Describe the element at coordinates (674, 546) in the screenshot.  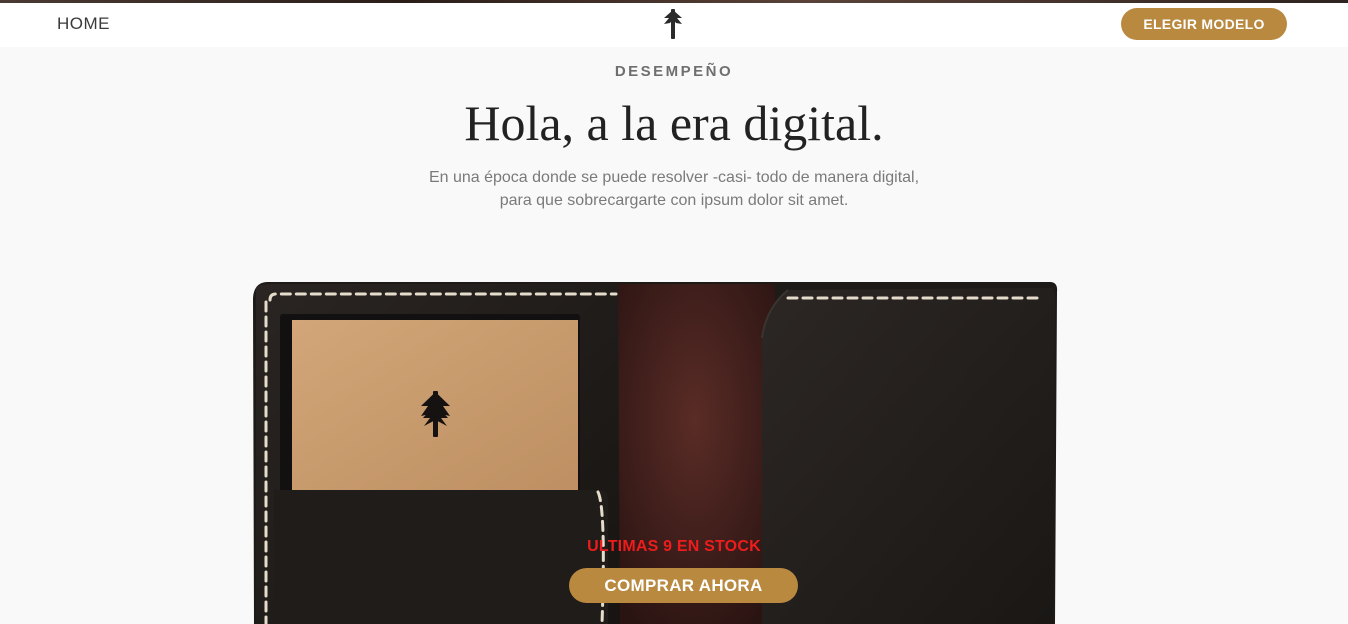
I see `stock-badge: ULTIMAS 9 EN STOCK` at that location.